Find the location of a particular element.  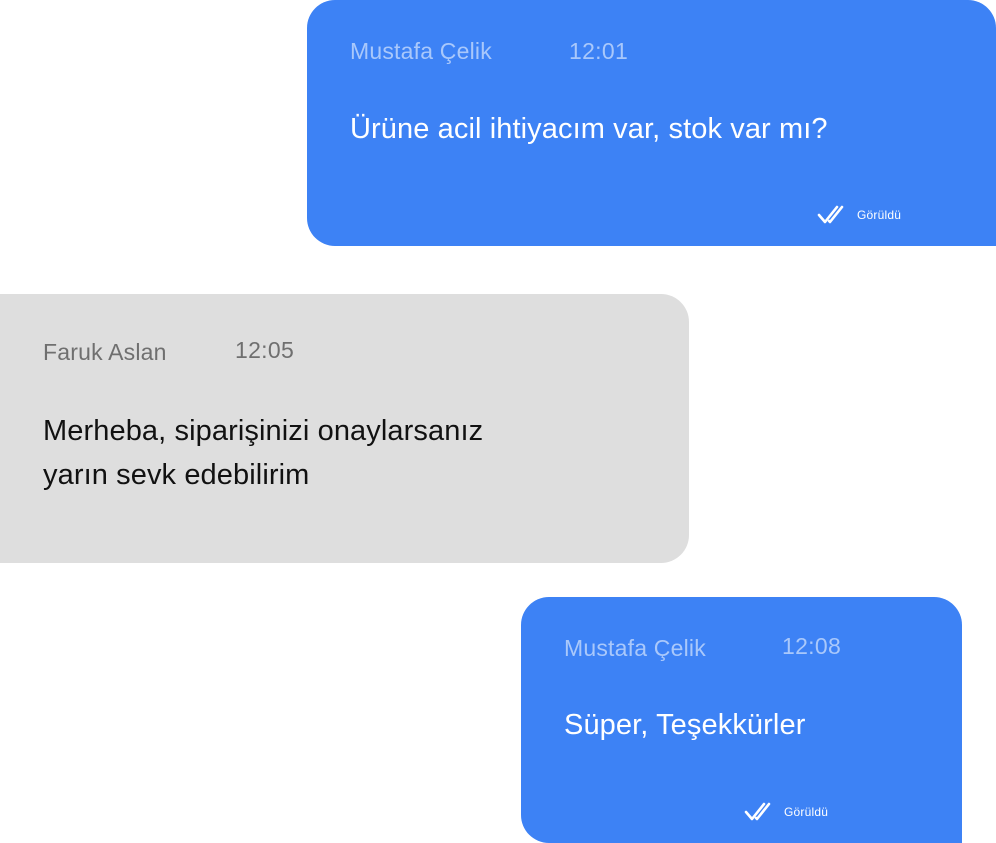

message-text-line: yarın sevk edebilirim is located at coordinates (176, 475).